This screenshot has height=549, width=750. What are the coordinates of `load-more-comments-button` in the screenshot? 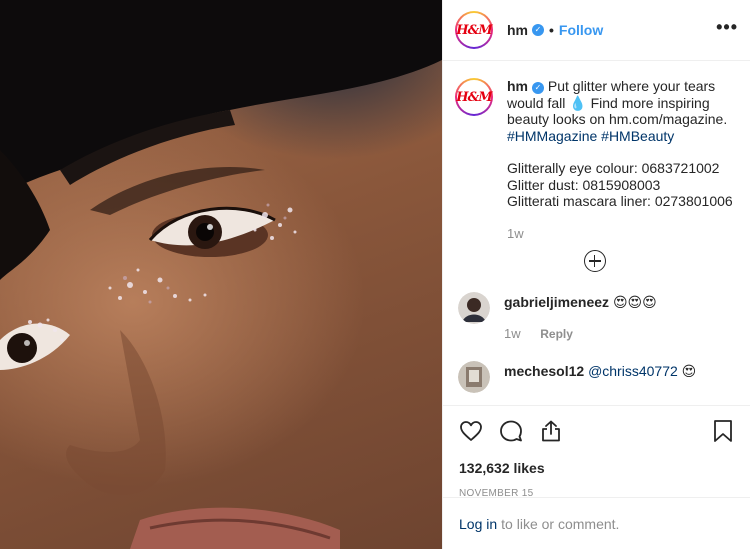 It's located at (594, 261).